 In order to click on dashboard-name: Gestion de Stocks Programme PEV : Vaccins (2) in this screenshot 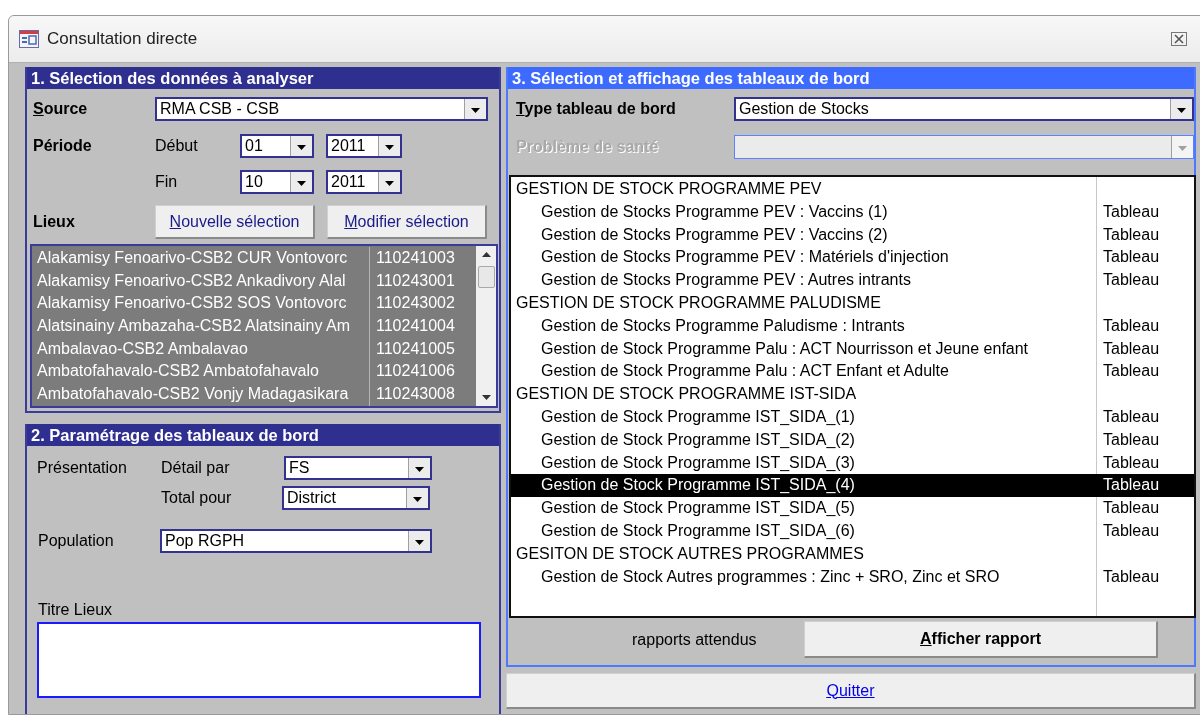, I will do `click(714, 234)`.